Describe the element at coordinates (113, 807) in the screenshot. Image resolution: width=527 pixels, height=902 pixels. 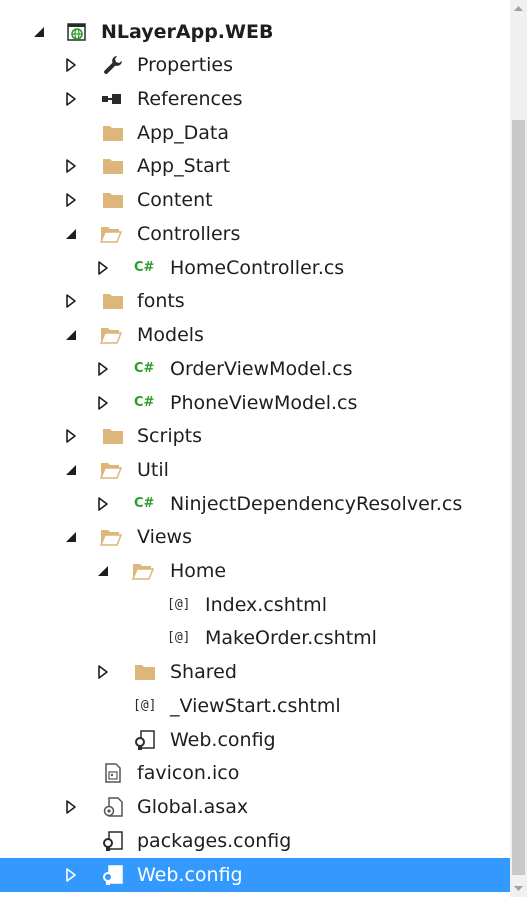
I see `global-asax-icon` at that location.